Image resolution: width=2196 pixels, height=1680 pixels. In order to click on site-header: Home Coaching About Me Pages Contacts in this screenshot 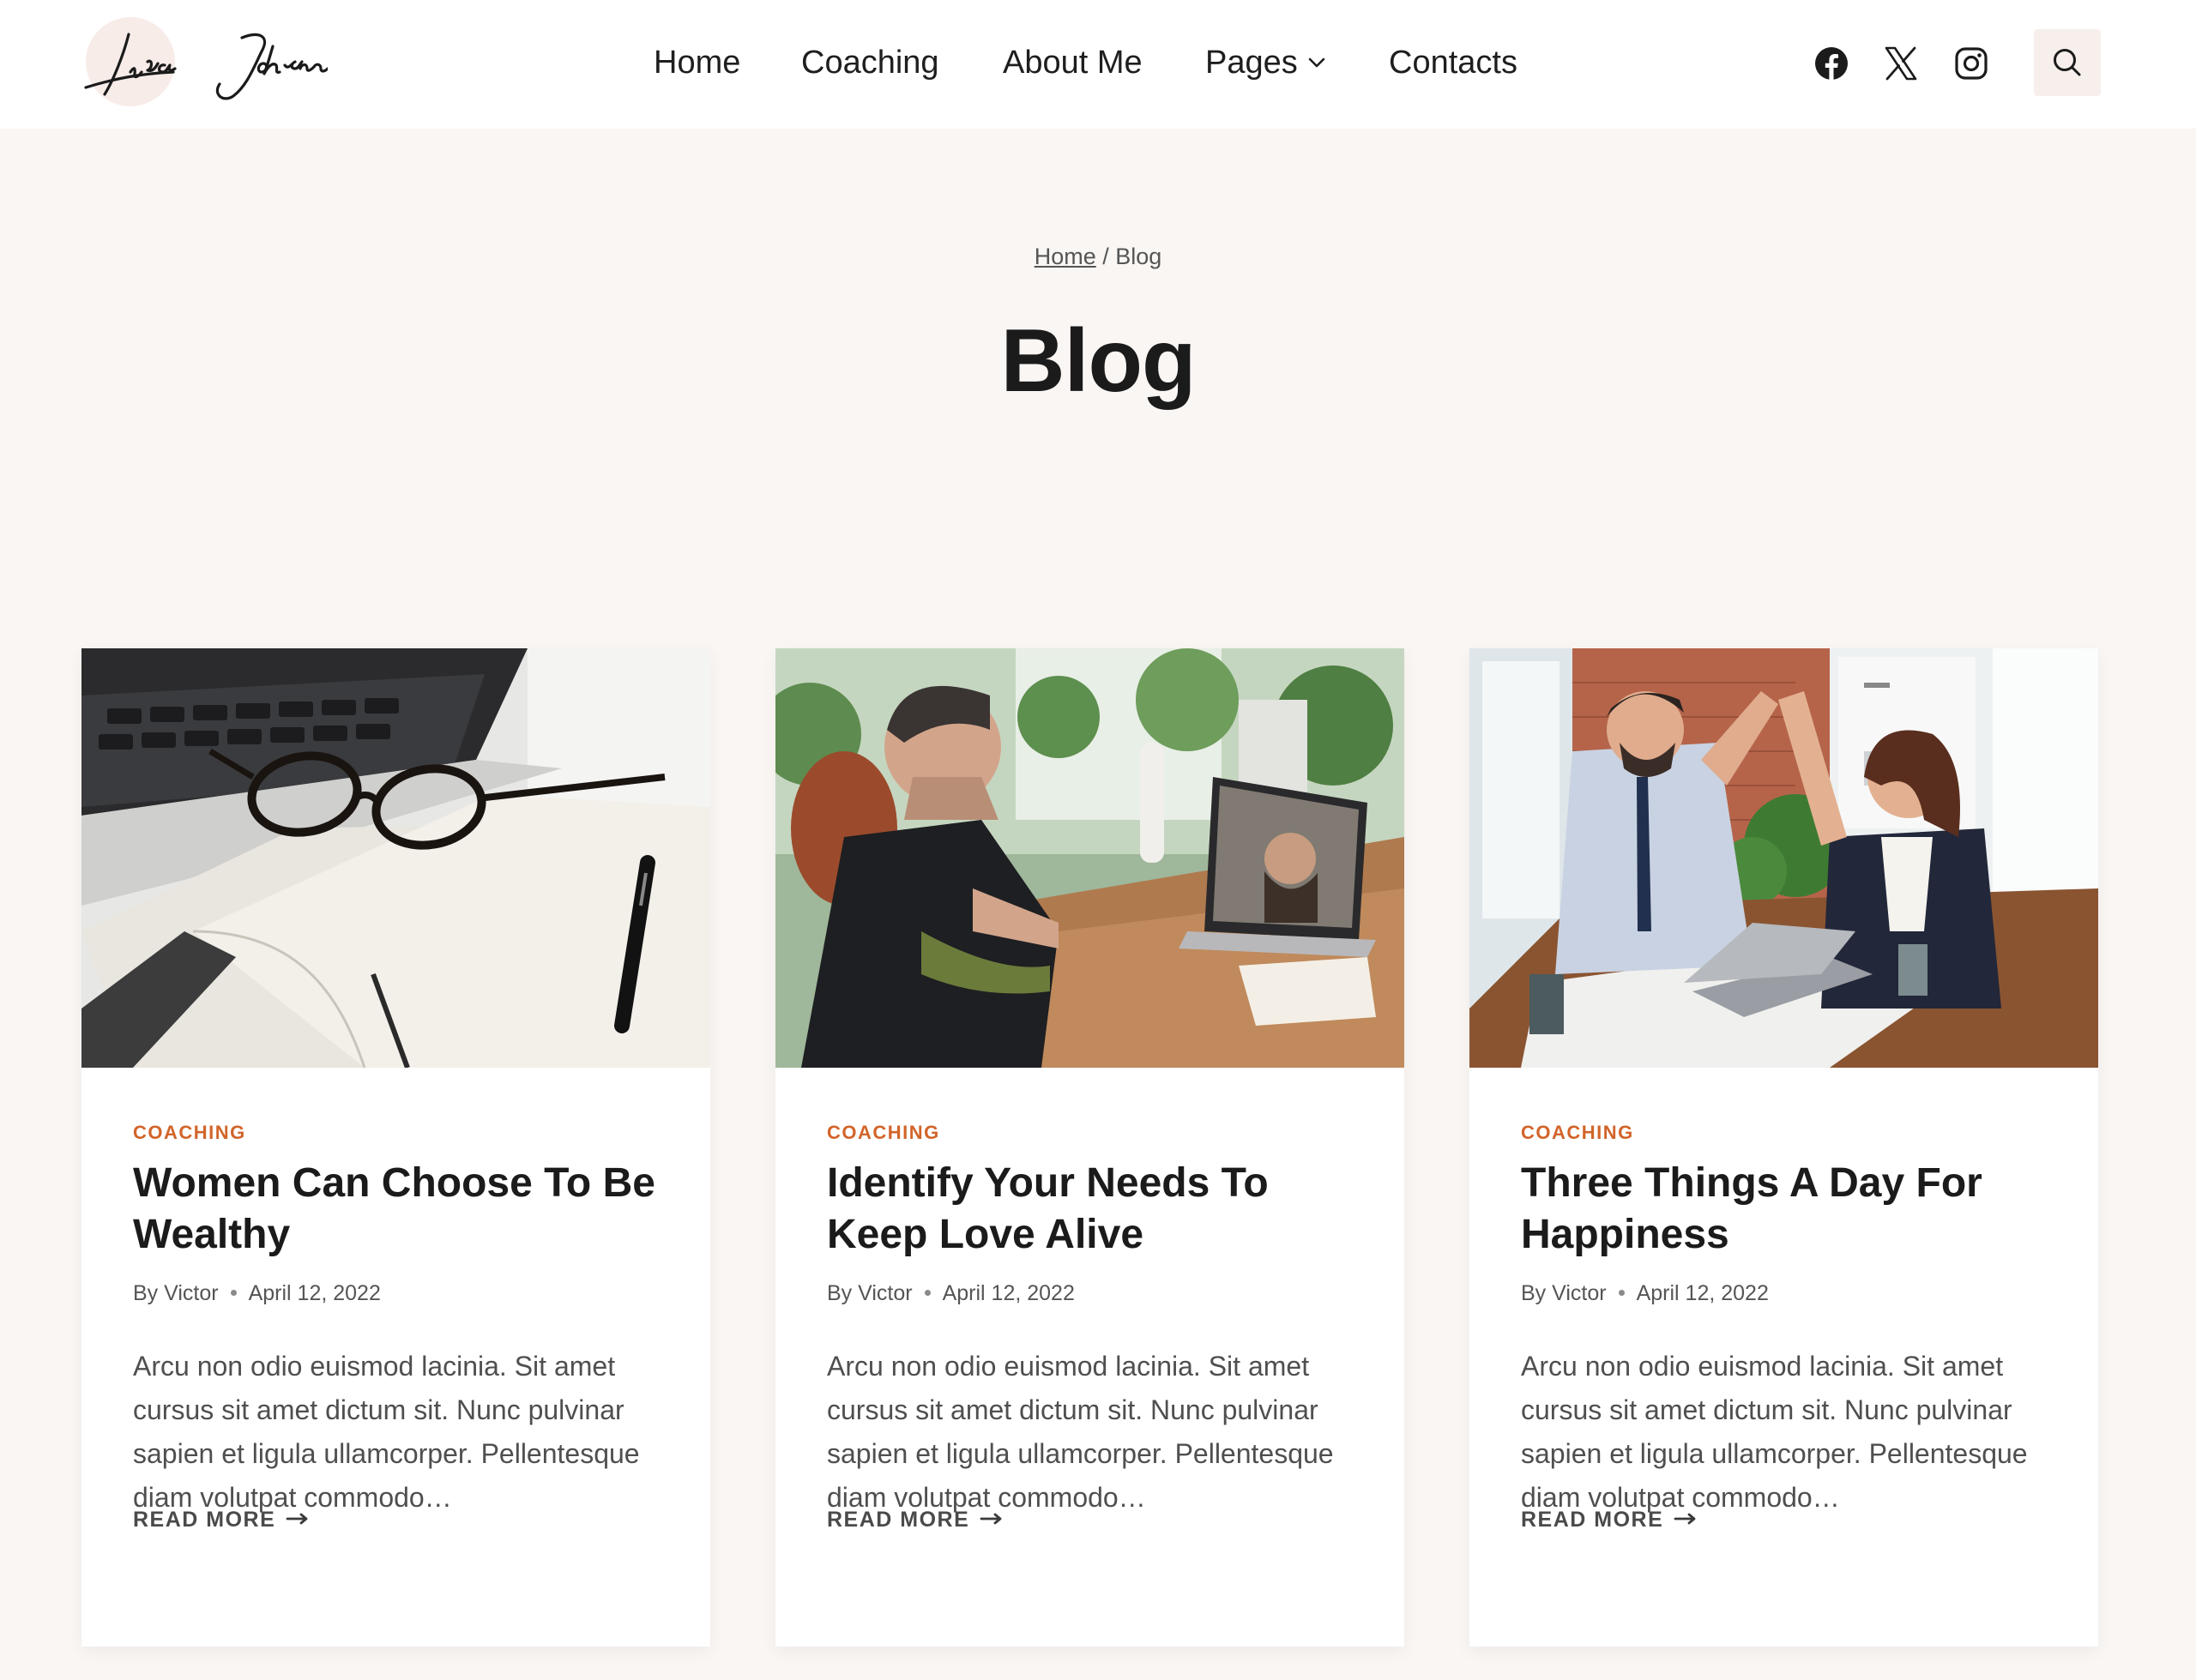, I will do `click(1098, 64)`.